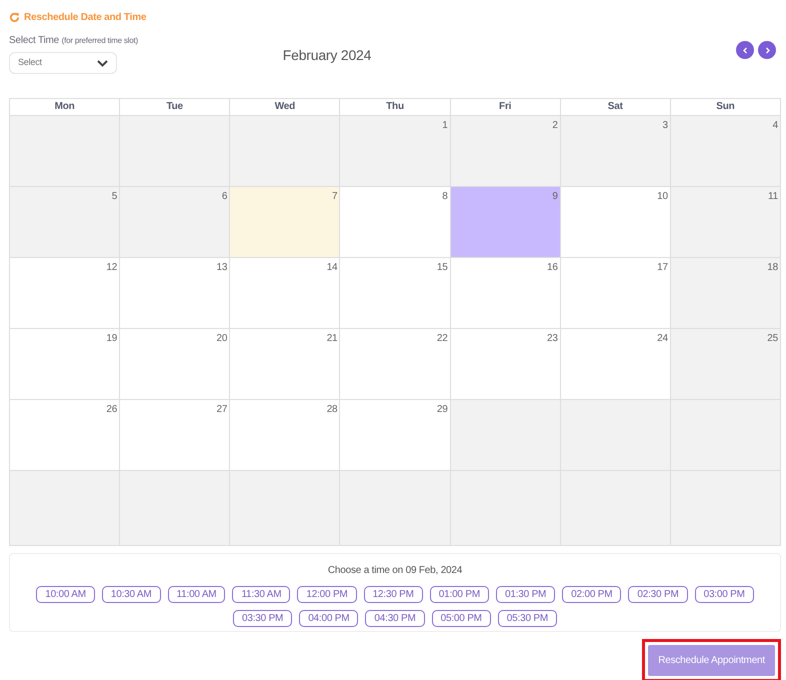  What do you see at coordinates (395, 618) in the screenshot?
I see `time-slot-button: 04:30 PM` at bounding box center [395, 618].